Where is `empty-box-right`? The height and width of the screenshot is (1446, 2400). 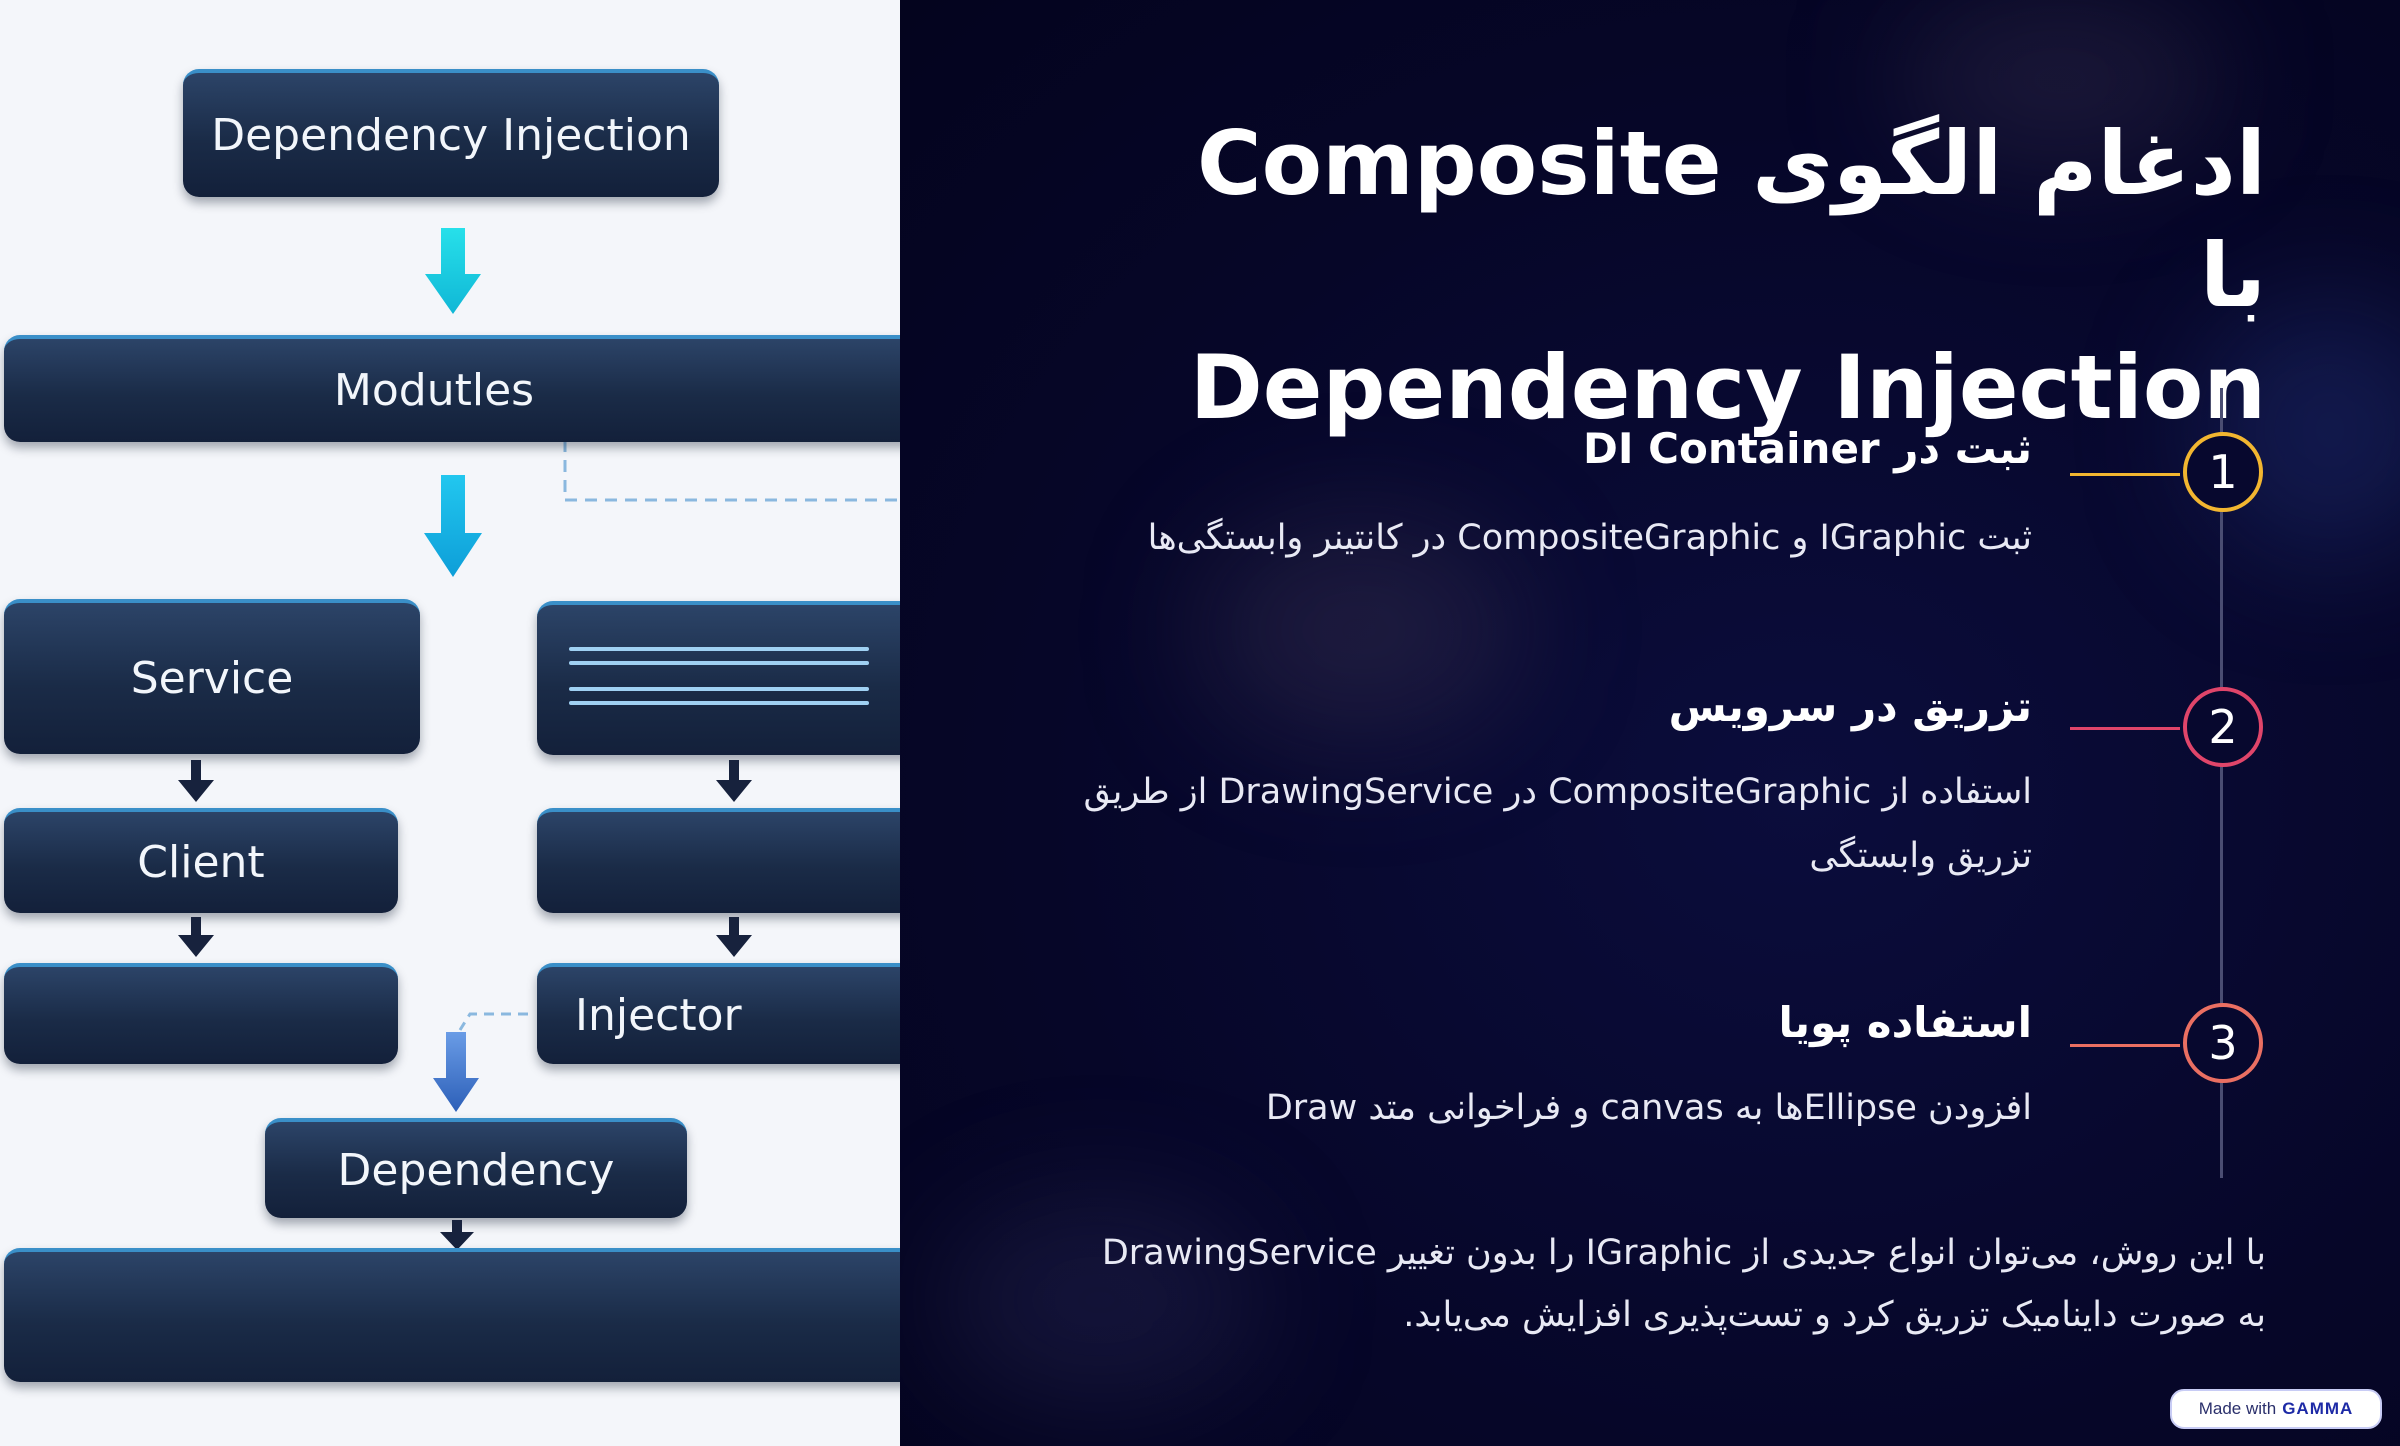 empty-box-right is located at coordinates (718, 860).